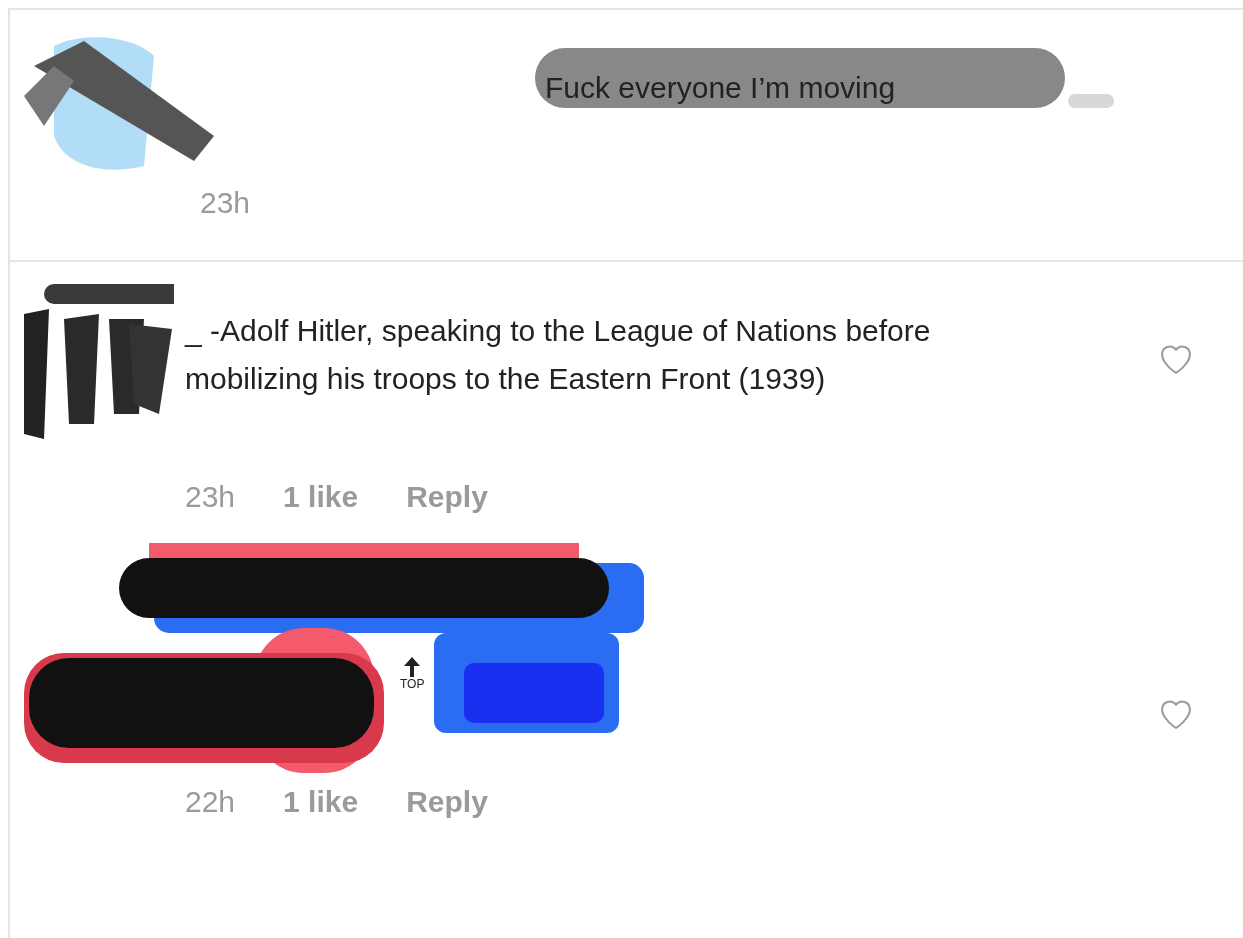  I want to click on caption-text: Fuck everyone I’m moving, so click(720, 88).